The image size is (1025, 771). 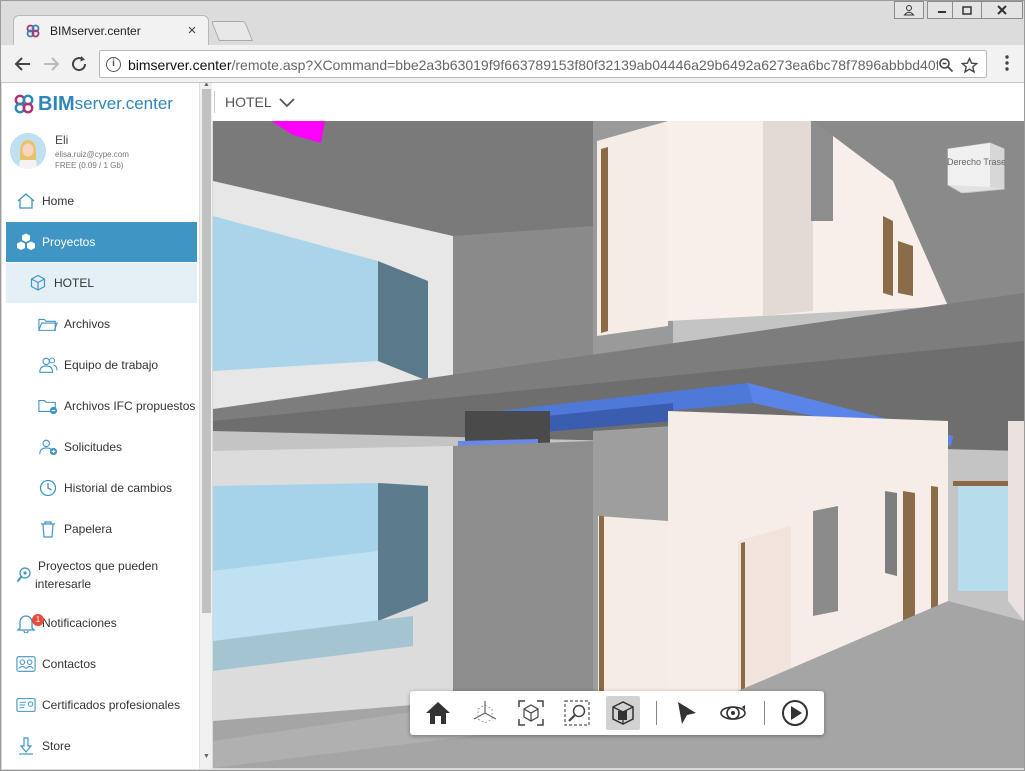 What do you see at coordinates (206, 85) in the screenshot?
I see `scroll-up-arrow-icon: ▲` at bounding box center [206, 85].